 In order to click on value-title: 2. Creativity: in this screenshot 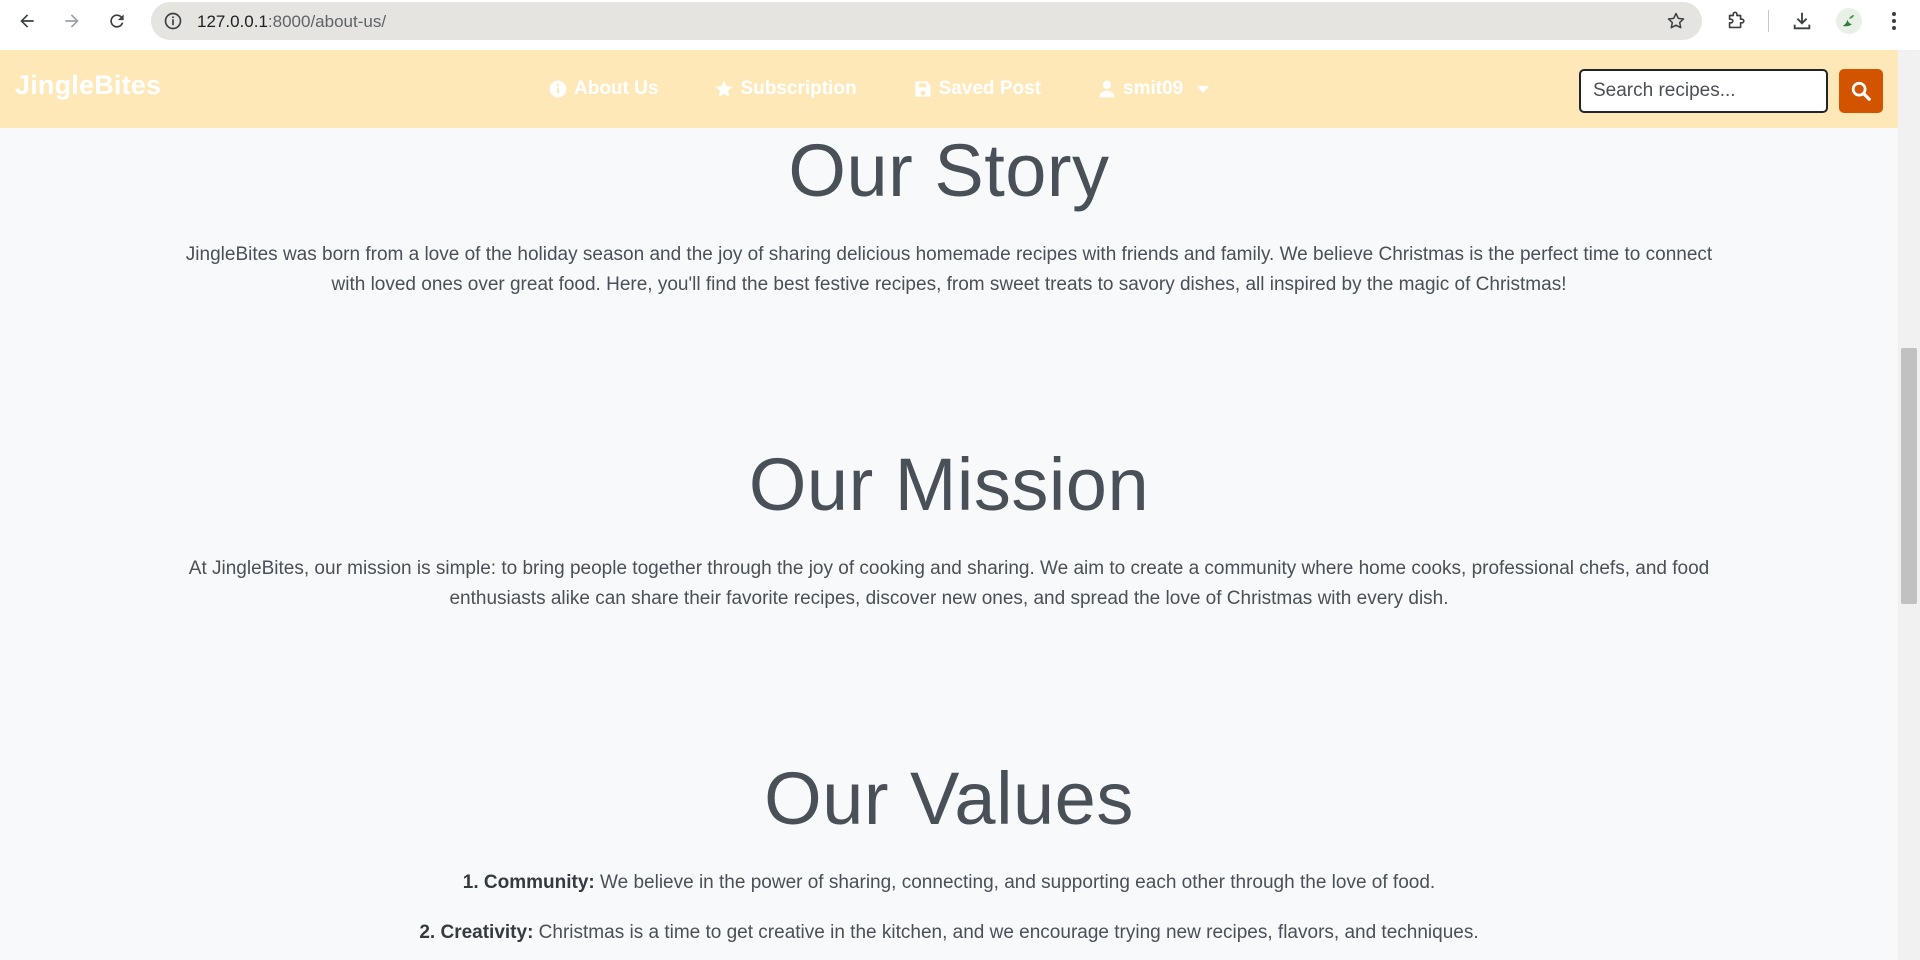, I will do `click(476, 932)`.